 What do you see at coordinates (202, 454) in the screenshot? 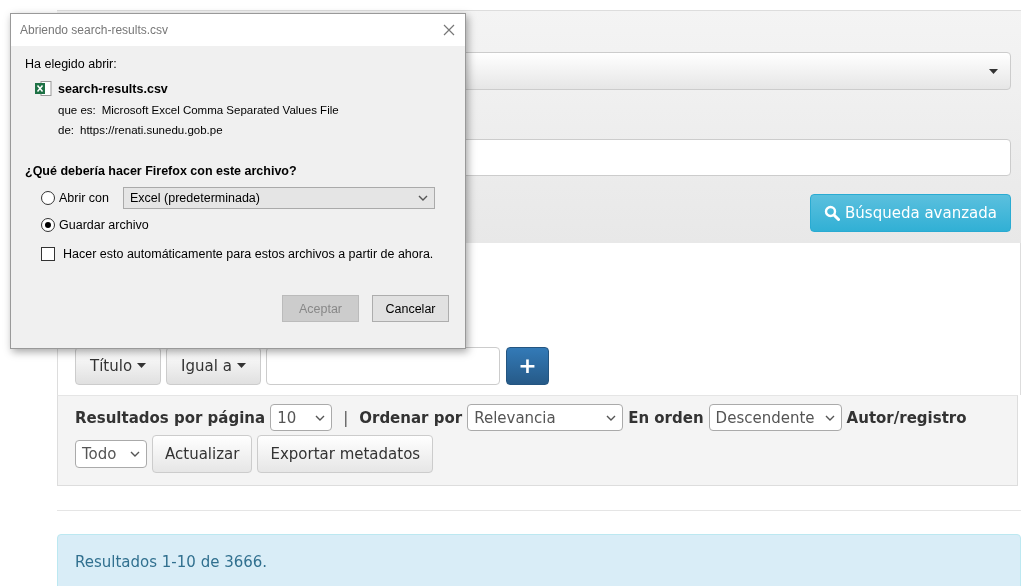
I see `update-button: Actualizar` at bounding box center [202, 454].